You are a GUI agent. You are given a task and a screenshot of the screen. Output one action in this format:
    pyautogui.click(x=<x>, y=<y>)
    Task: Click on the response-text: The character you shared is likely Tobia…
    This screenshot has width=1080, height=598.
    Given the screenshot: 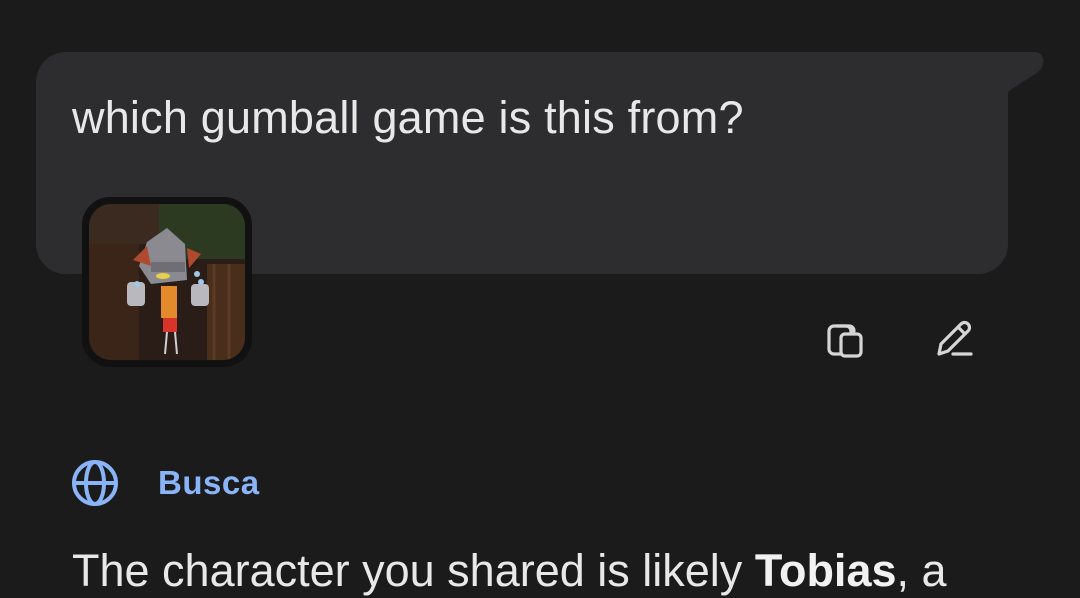 What is the action you would take?
    pyautogui.click(x=509, y=570)
    